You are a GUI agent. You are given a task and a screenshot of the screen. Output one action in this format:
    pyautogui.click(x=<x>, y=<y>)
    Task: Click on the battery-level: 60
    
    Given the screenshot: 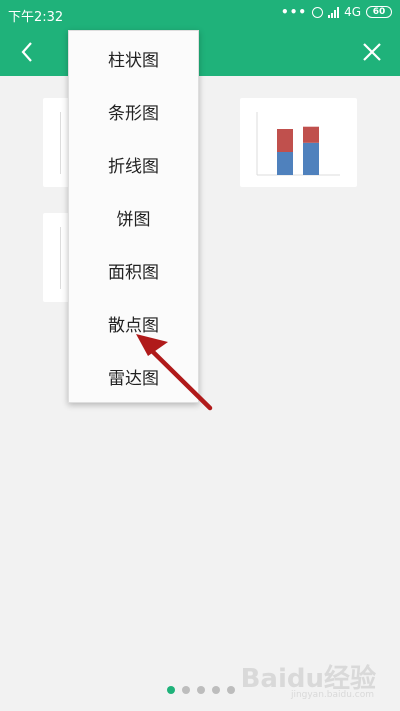 What is the action you would take?
    pyautogui.click(x=379, y=11)
    